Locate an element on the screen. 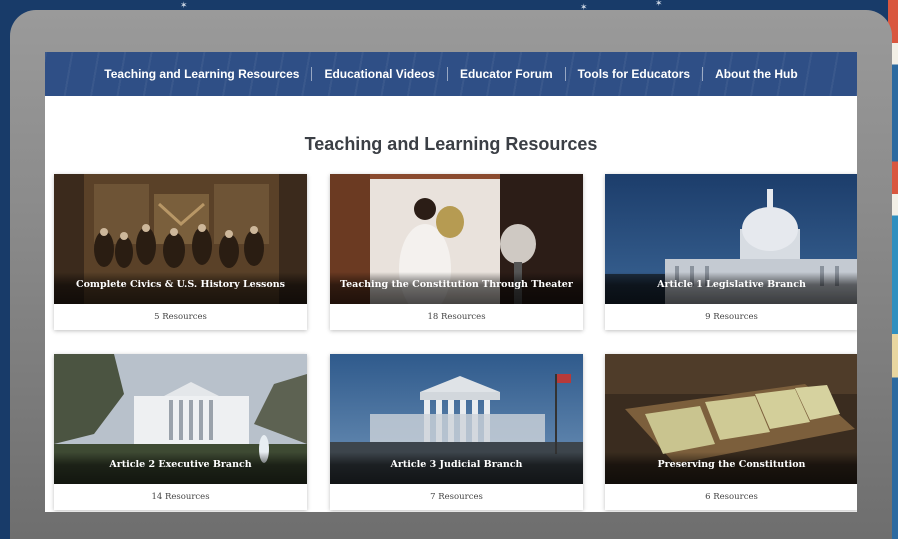 The height and width of the screenshot is (539, 898). archive-display-cases-image: Preserving the Constitution is located at coordinates (731, 419).